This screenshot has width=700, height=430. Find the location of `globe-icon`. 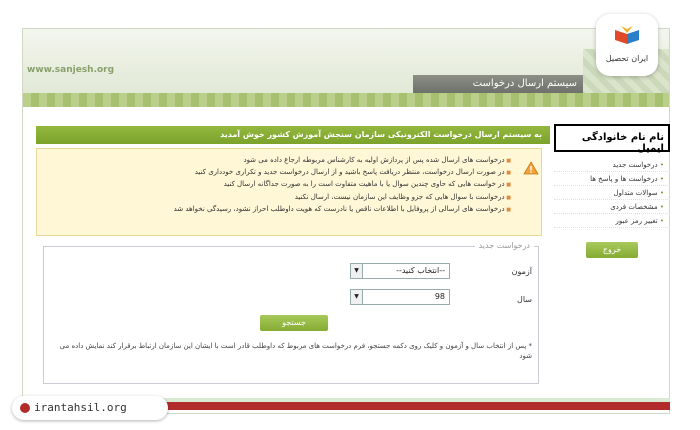

globe-icon is located at coordinates (25, 408).